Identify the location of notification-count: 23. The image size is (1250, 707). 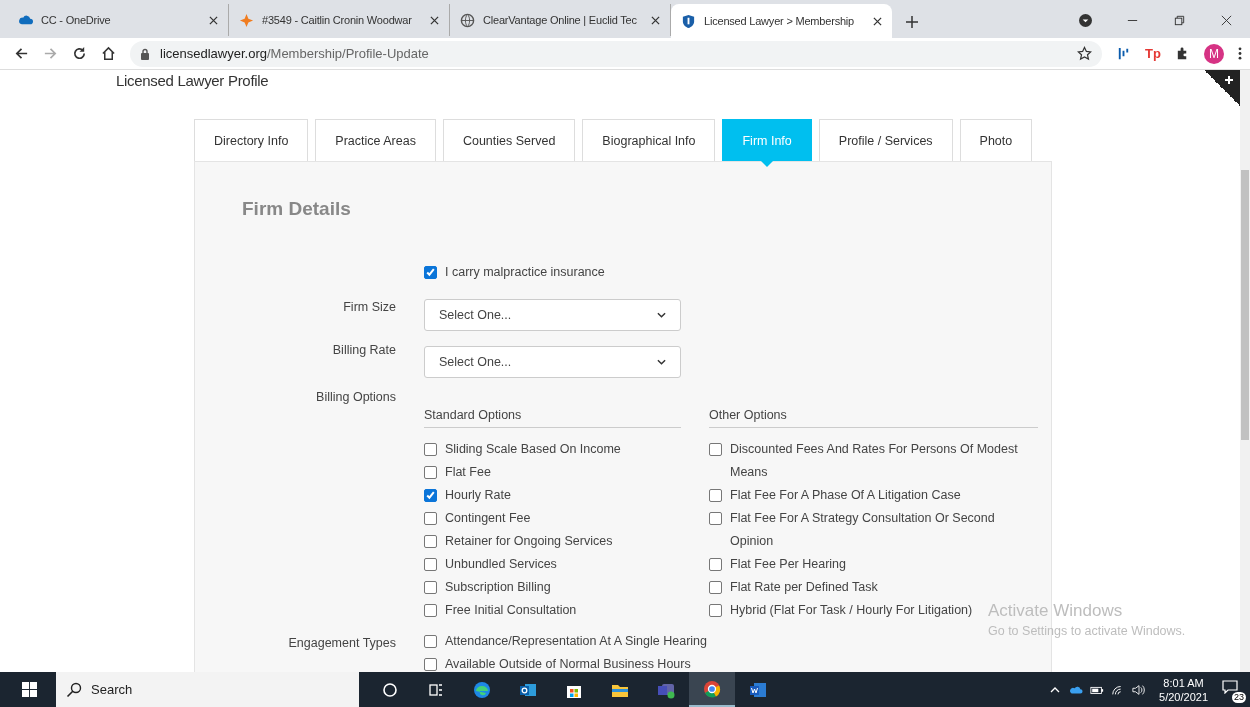
(1239, 697).